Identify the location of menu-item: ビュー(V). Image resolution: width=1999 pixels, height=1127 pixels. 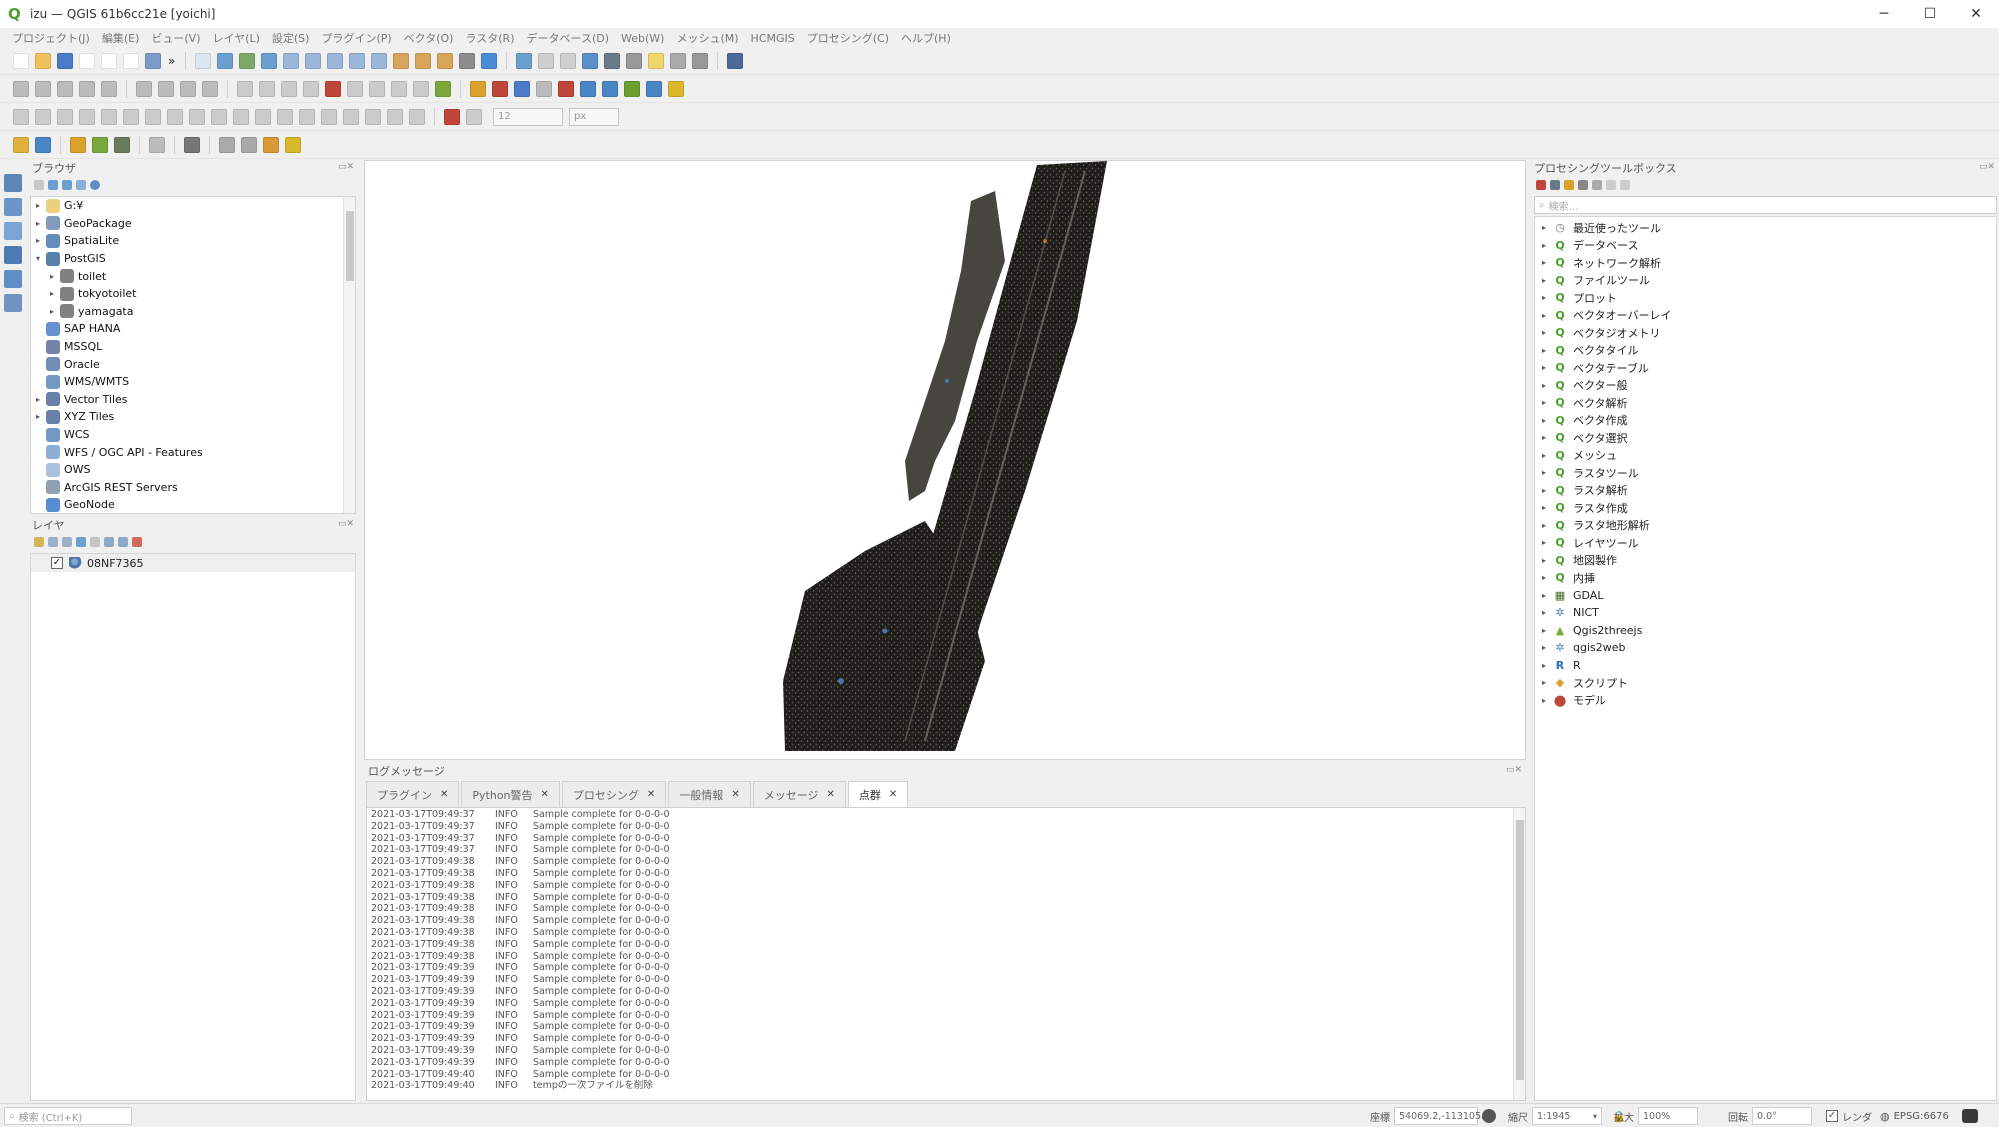
(175, 38).